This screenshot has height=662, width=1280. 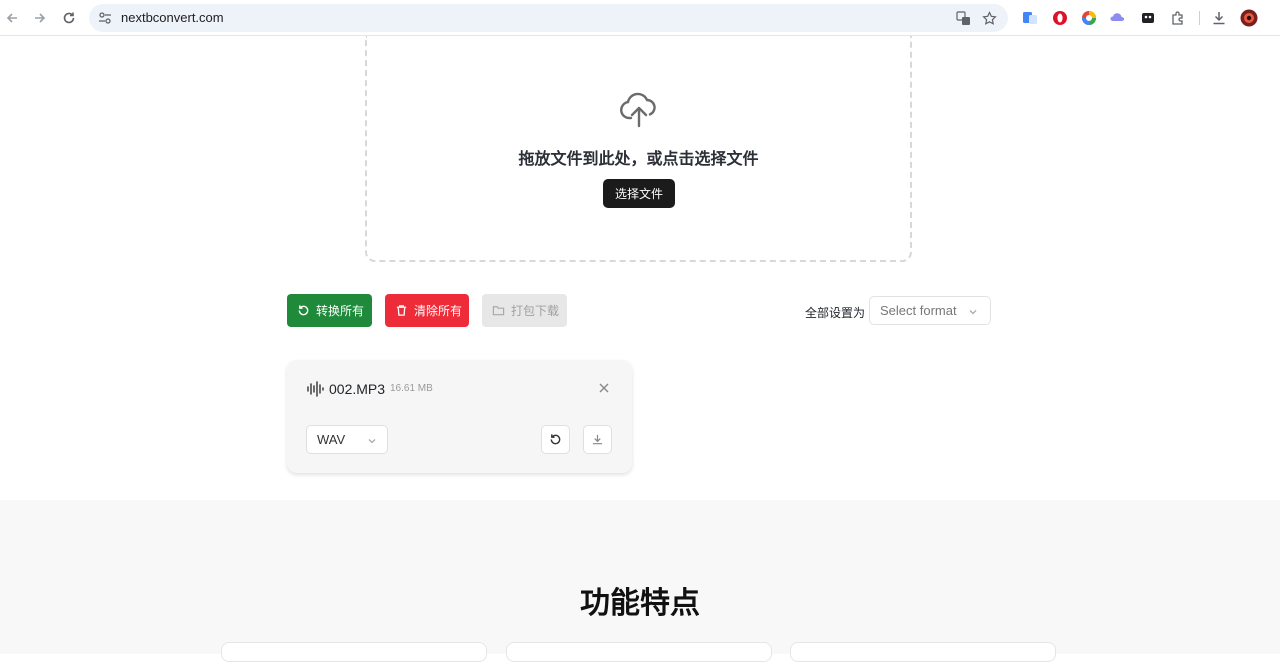 I want to click on convert-file-button, so click(x=555, y=439).